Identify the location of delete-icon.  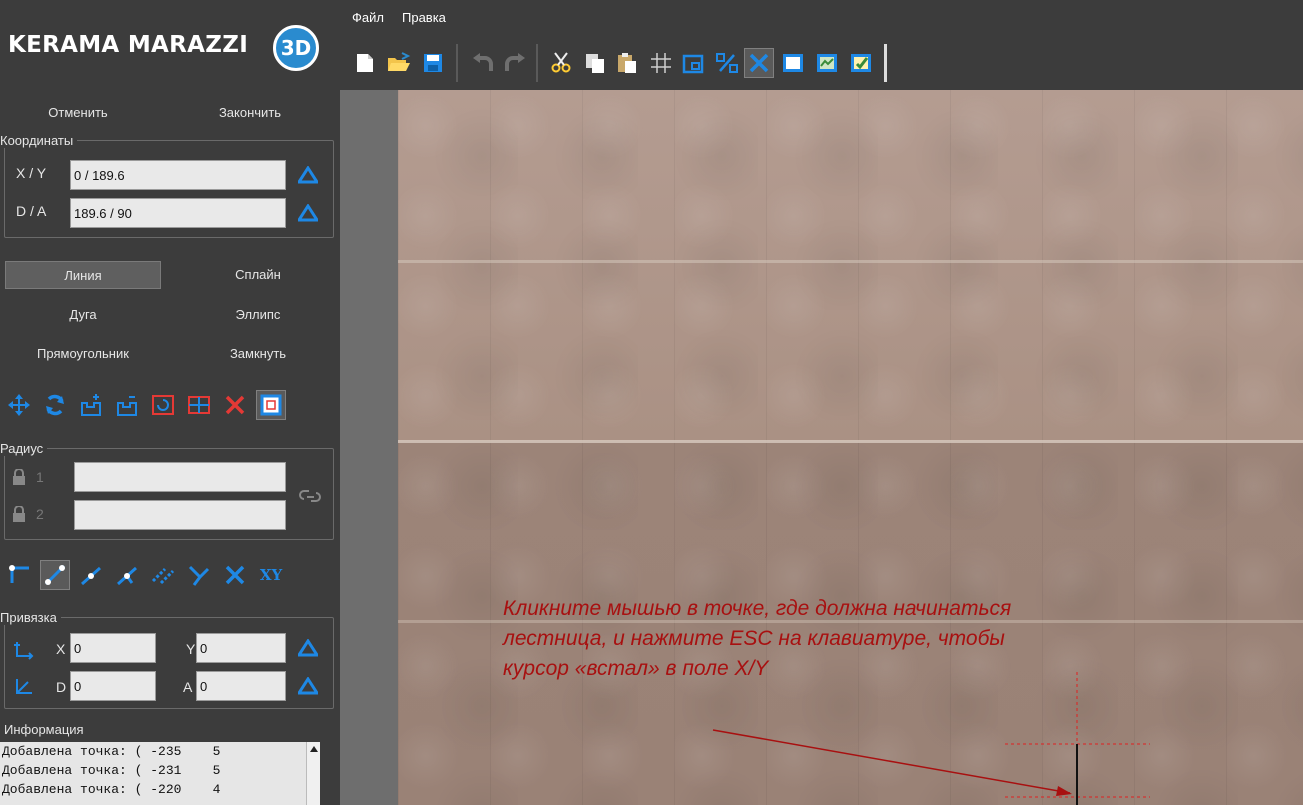
(235, 405).